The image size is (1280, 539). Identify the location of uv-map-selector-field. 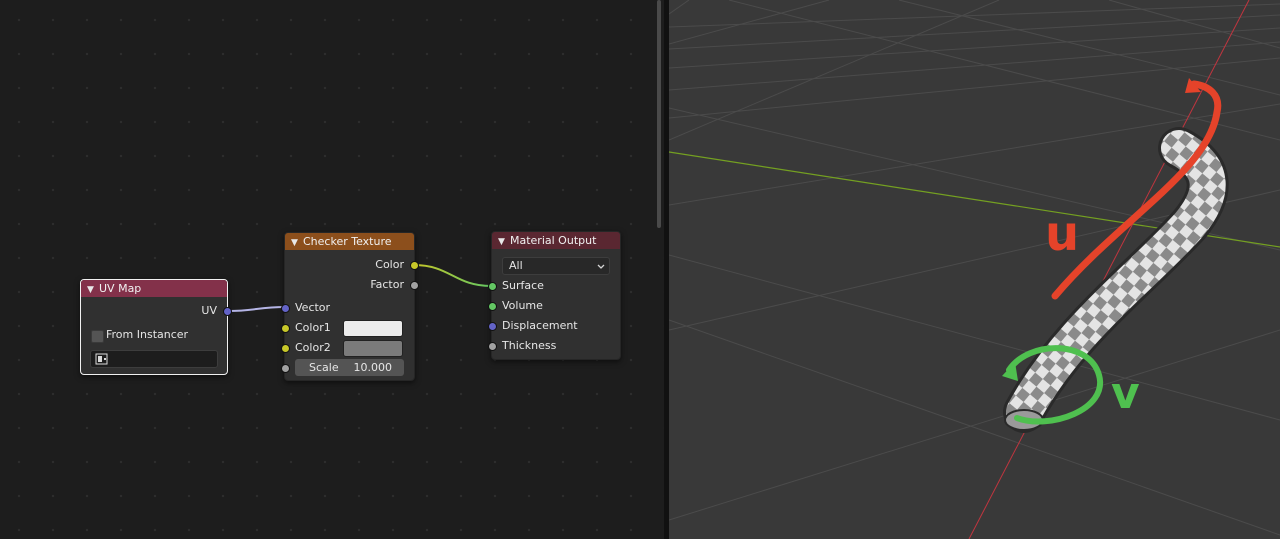
(154, 359).